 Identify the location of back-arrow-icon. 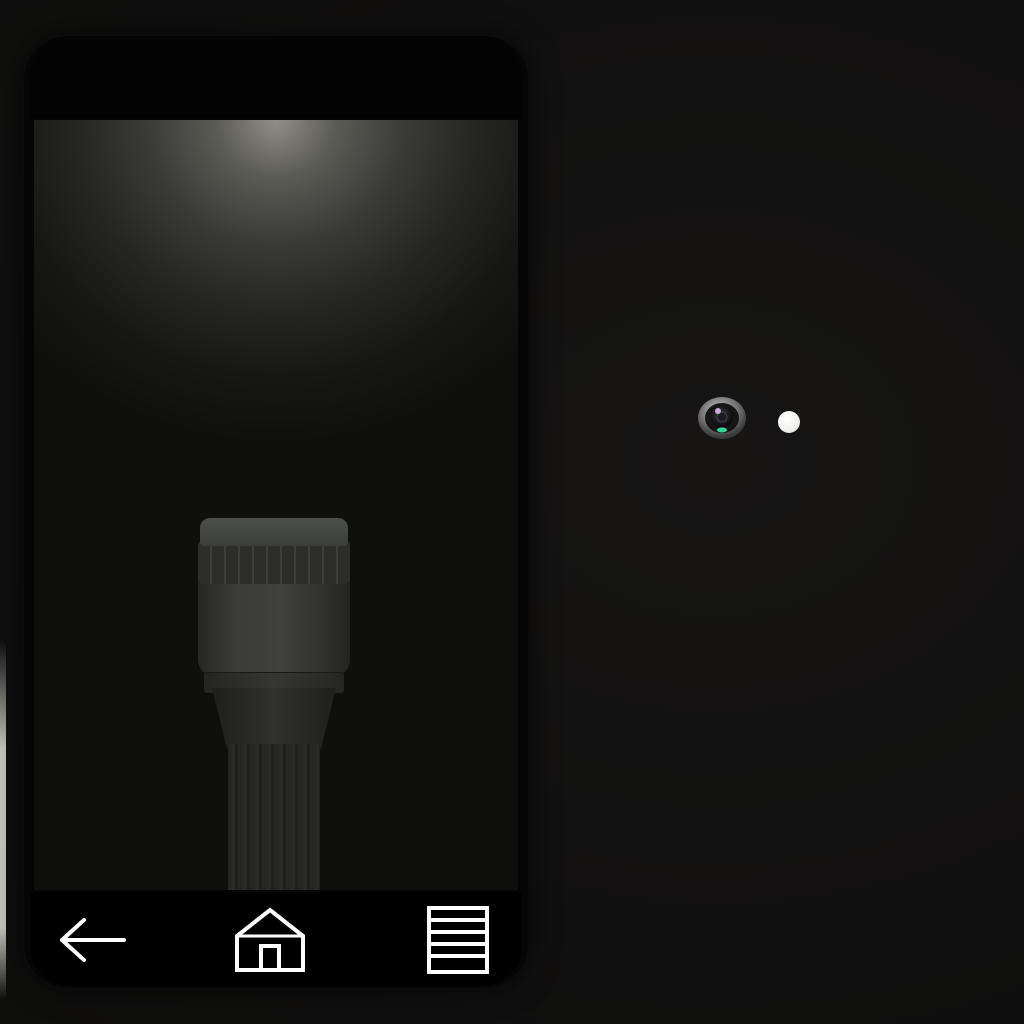
(93, 940).